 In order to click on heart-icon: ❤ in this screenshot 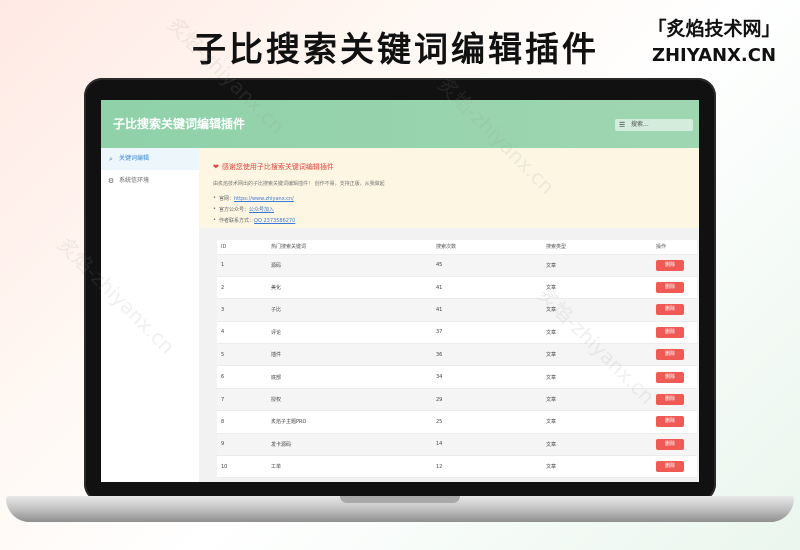, I will do `click(216, 167)`.